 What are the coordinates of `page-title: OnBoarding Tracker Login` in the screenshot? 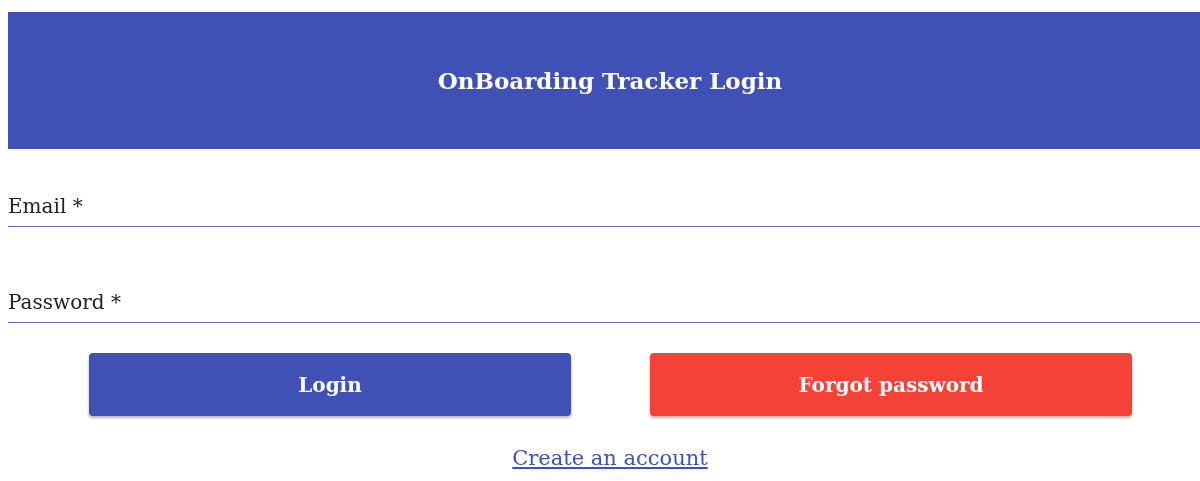 It's located at (610, 80).